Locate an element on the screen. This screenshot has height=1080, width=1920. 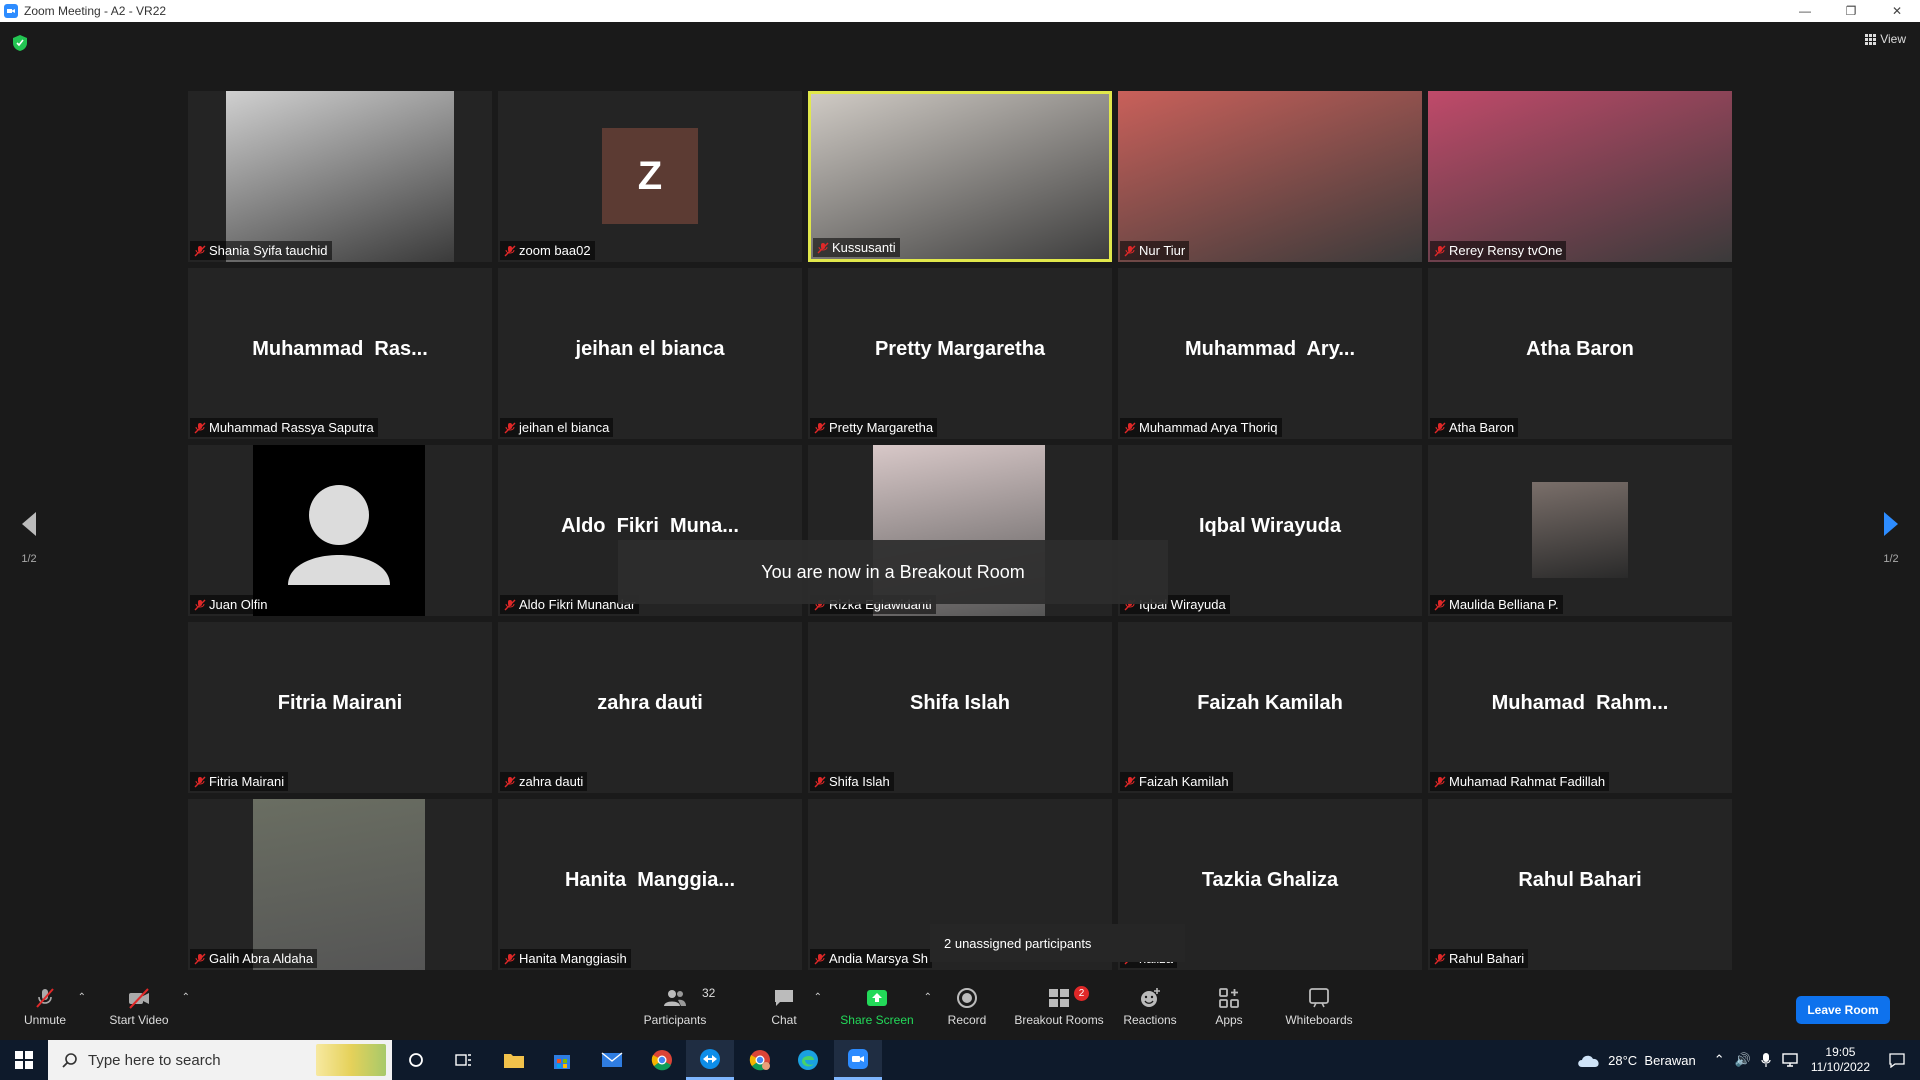
participant-photo is located at coordinates (339, 884).